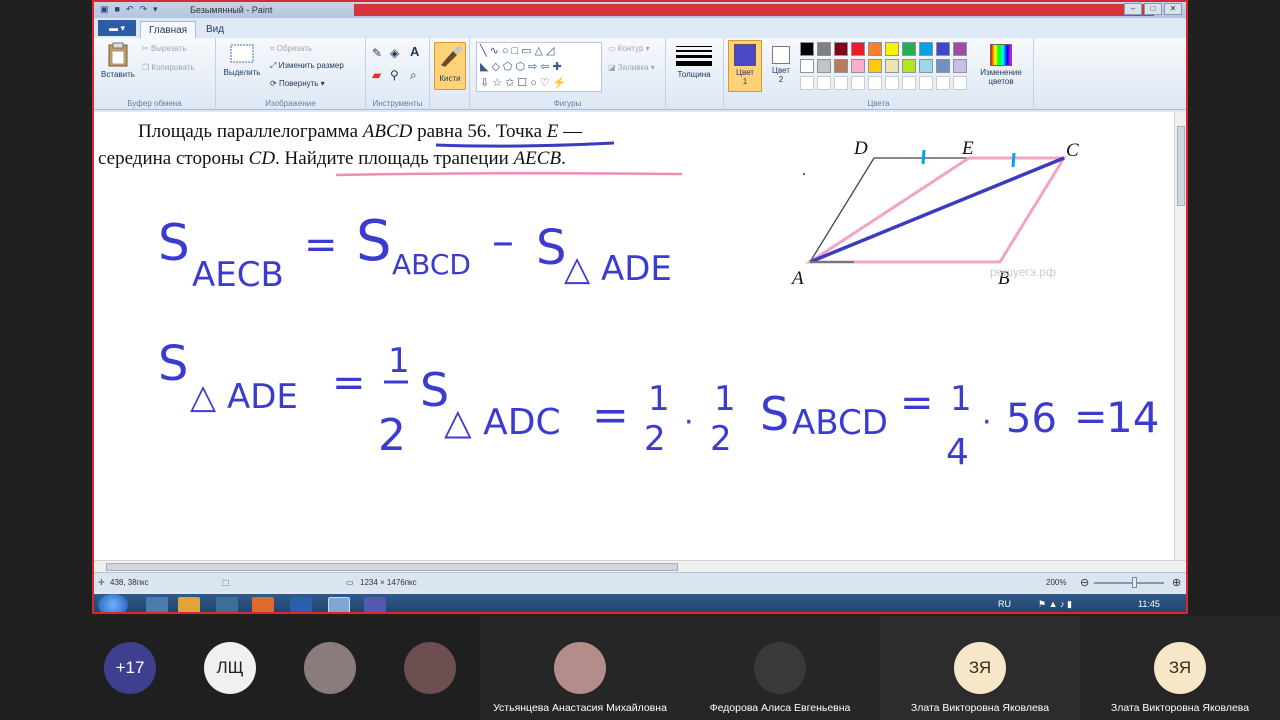  What do you see at coordinates (215, 29) in the screenshot?
I see `tab-view: Вид` at bounding box center [215, 29].